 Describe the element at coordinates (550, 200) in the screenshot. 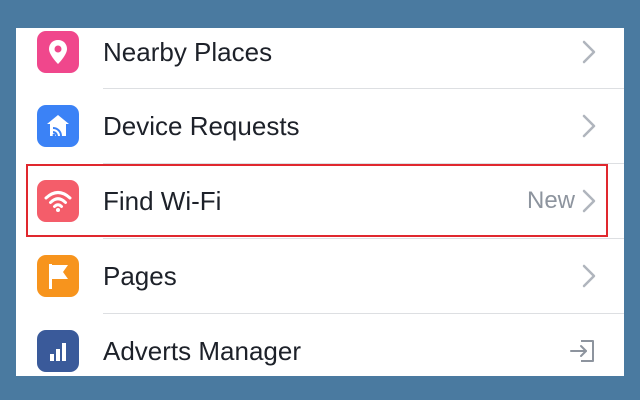

I see `new-badge: New` at that location.